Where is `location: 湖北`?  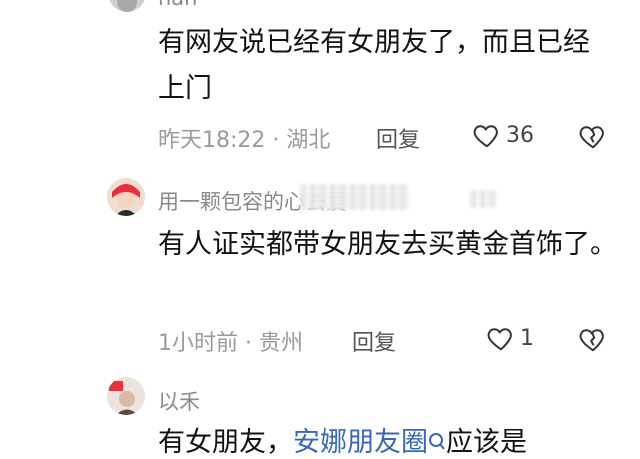 location: 湖北 is located at coordinates (308, 140).